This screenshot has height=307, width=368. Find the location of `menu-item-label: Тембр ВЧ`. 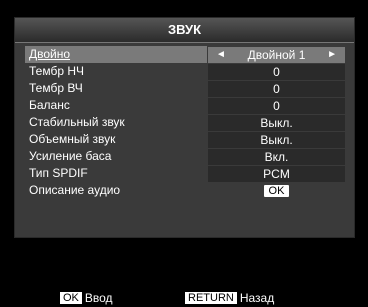

menu-item-label: Тембр ВЧ is located at coordinates (56, 88).